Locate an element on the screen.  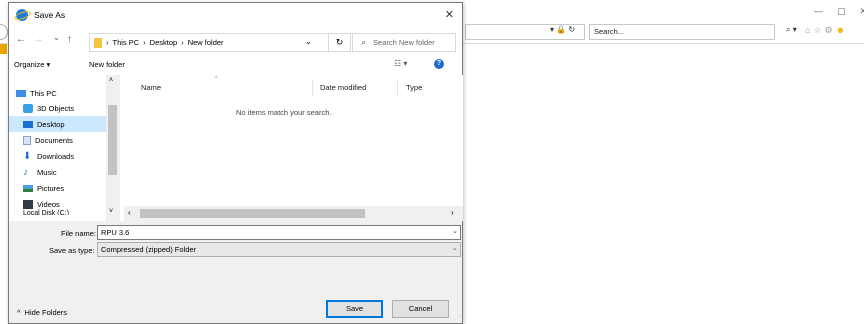
computer-icon is located at coordinates (21, 93).